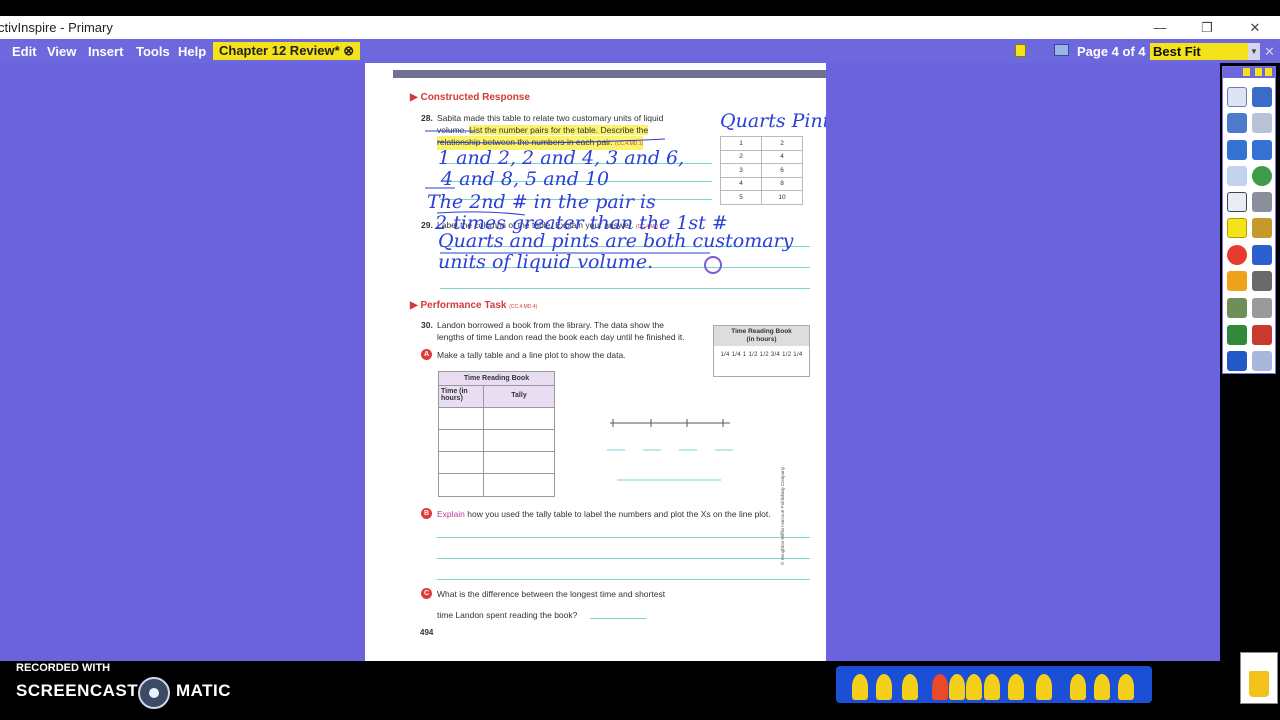 This screenshot has width=1280, height=720. Describe the element at coordinates (1237, 97) in the screenshot. I see `main-menu-icon` at that location.